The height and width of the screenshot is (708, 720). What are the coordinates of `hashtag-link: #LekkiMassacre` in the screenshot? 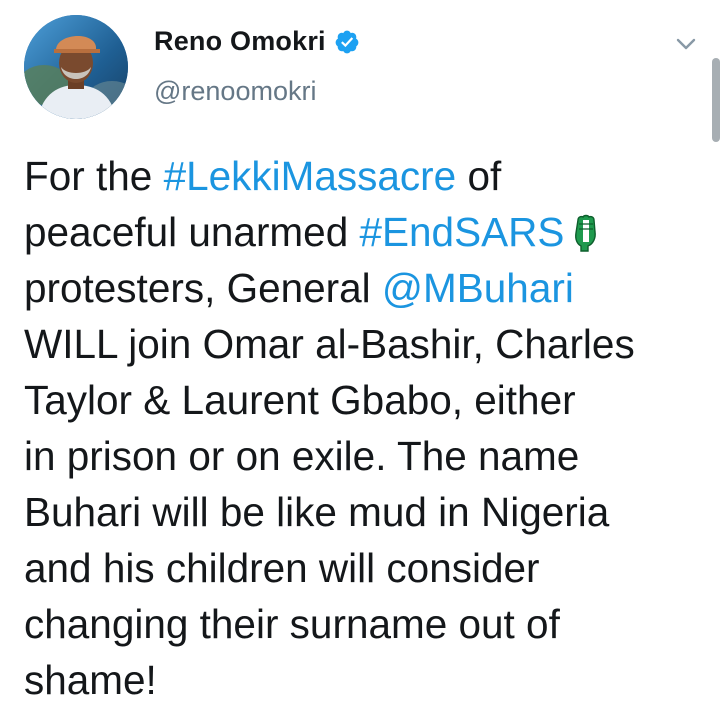 It's located at (310, 176).